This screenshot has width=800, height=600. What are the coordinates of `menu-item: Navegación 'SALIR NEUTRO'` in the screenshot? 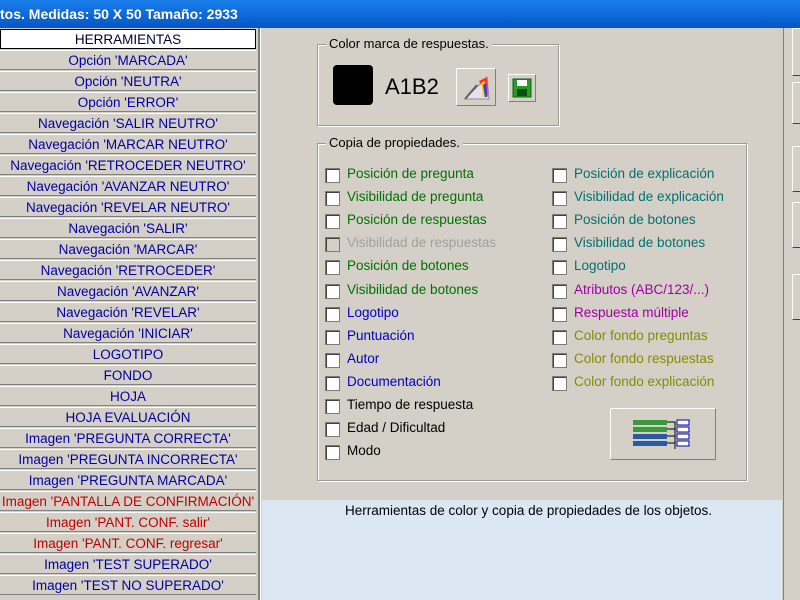 It's located at (128, 123).